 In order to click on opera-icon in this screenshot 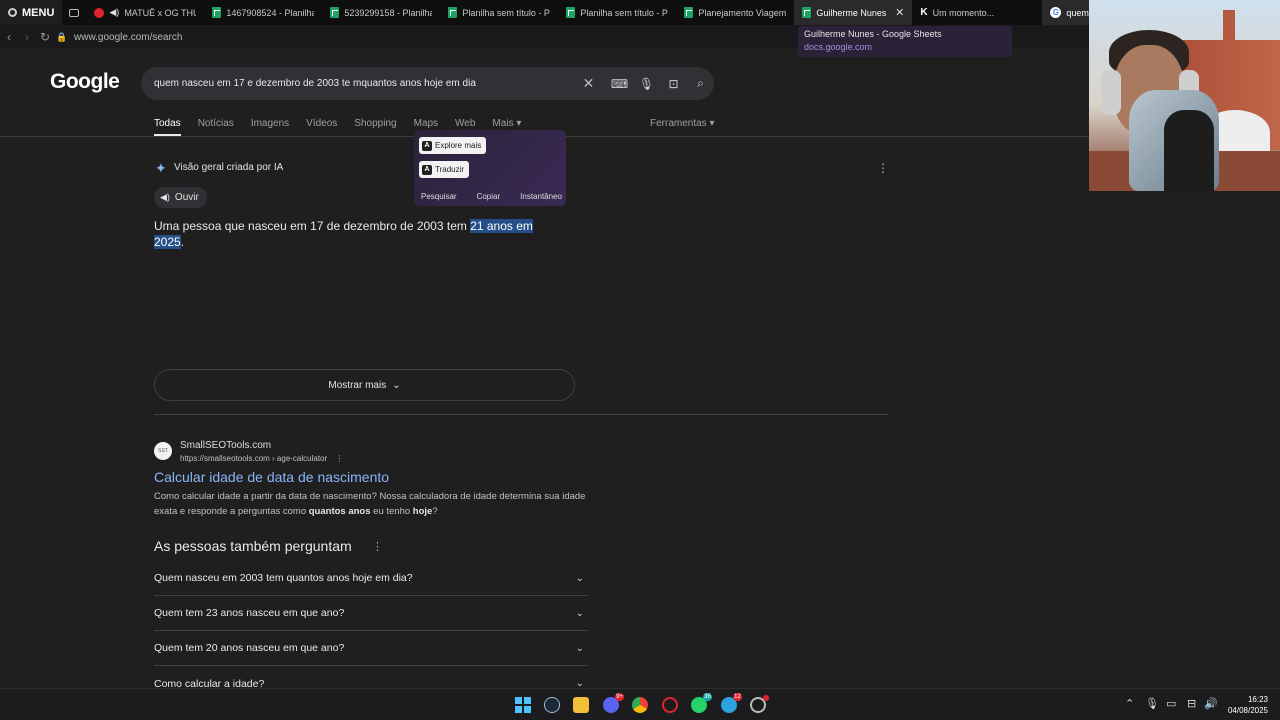, I will do `click(99, 12)`.